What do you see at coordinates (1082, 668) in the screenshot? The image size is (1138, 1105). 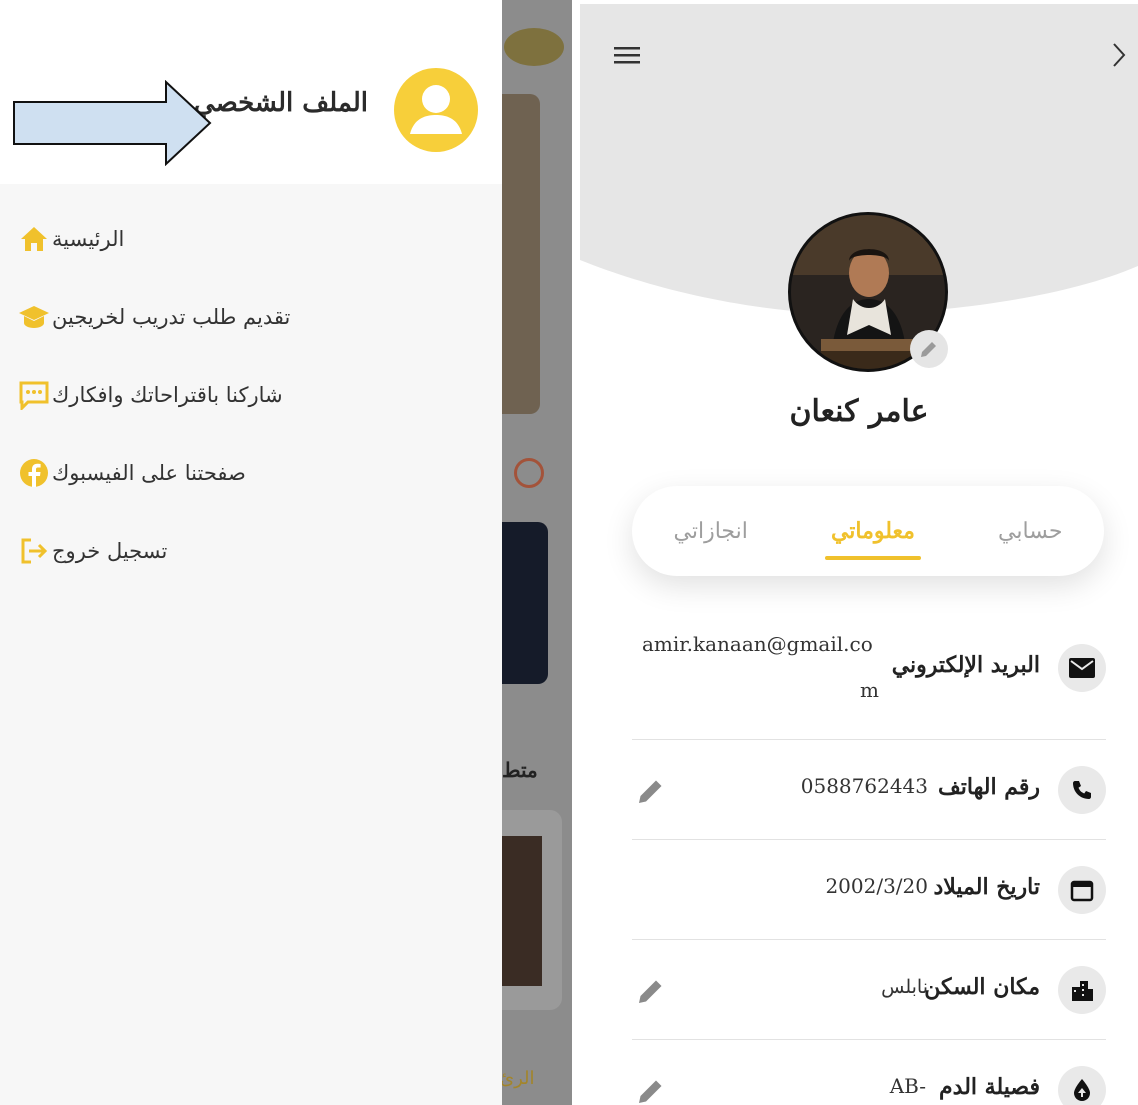 I see `email-icon` at bounding box center [1082, 668].